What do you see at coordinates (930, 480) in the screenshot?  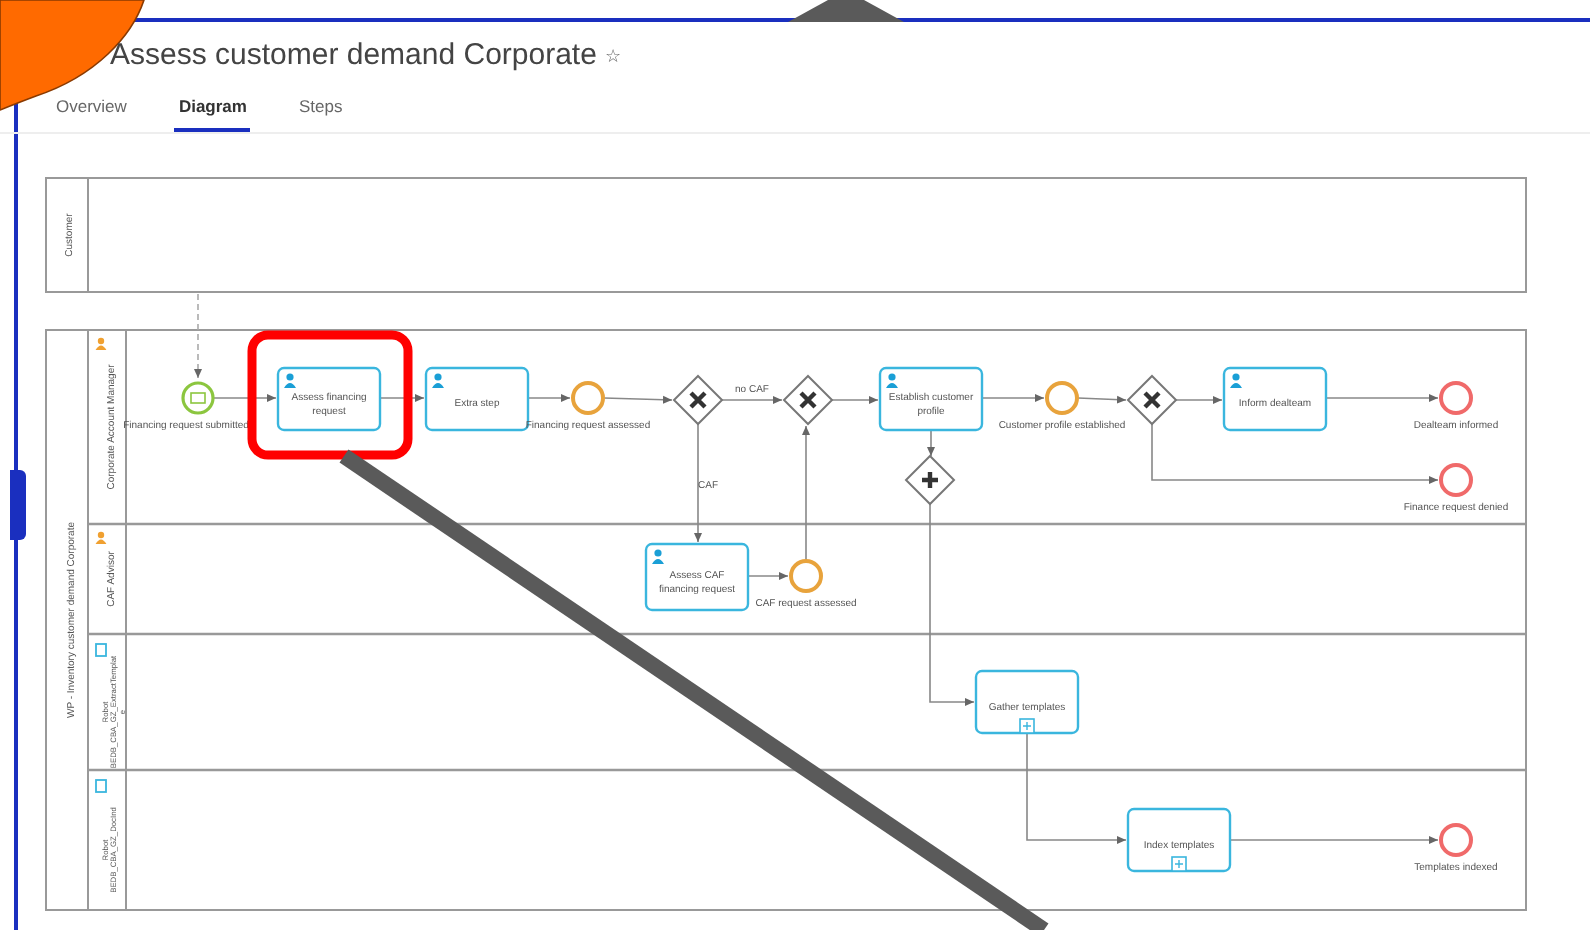 I see `parallel-gateway-icon` at bounding box center [930, 480].